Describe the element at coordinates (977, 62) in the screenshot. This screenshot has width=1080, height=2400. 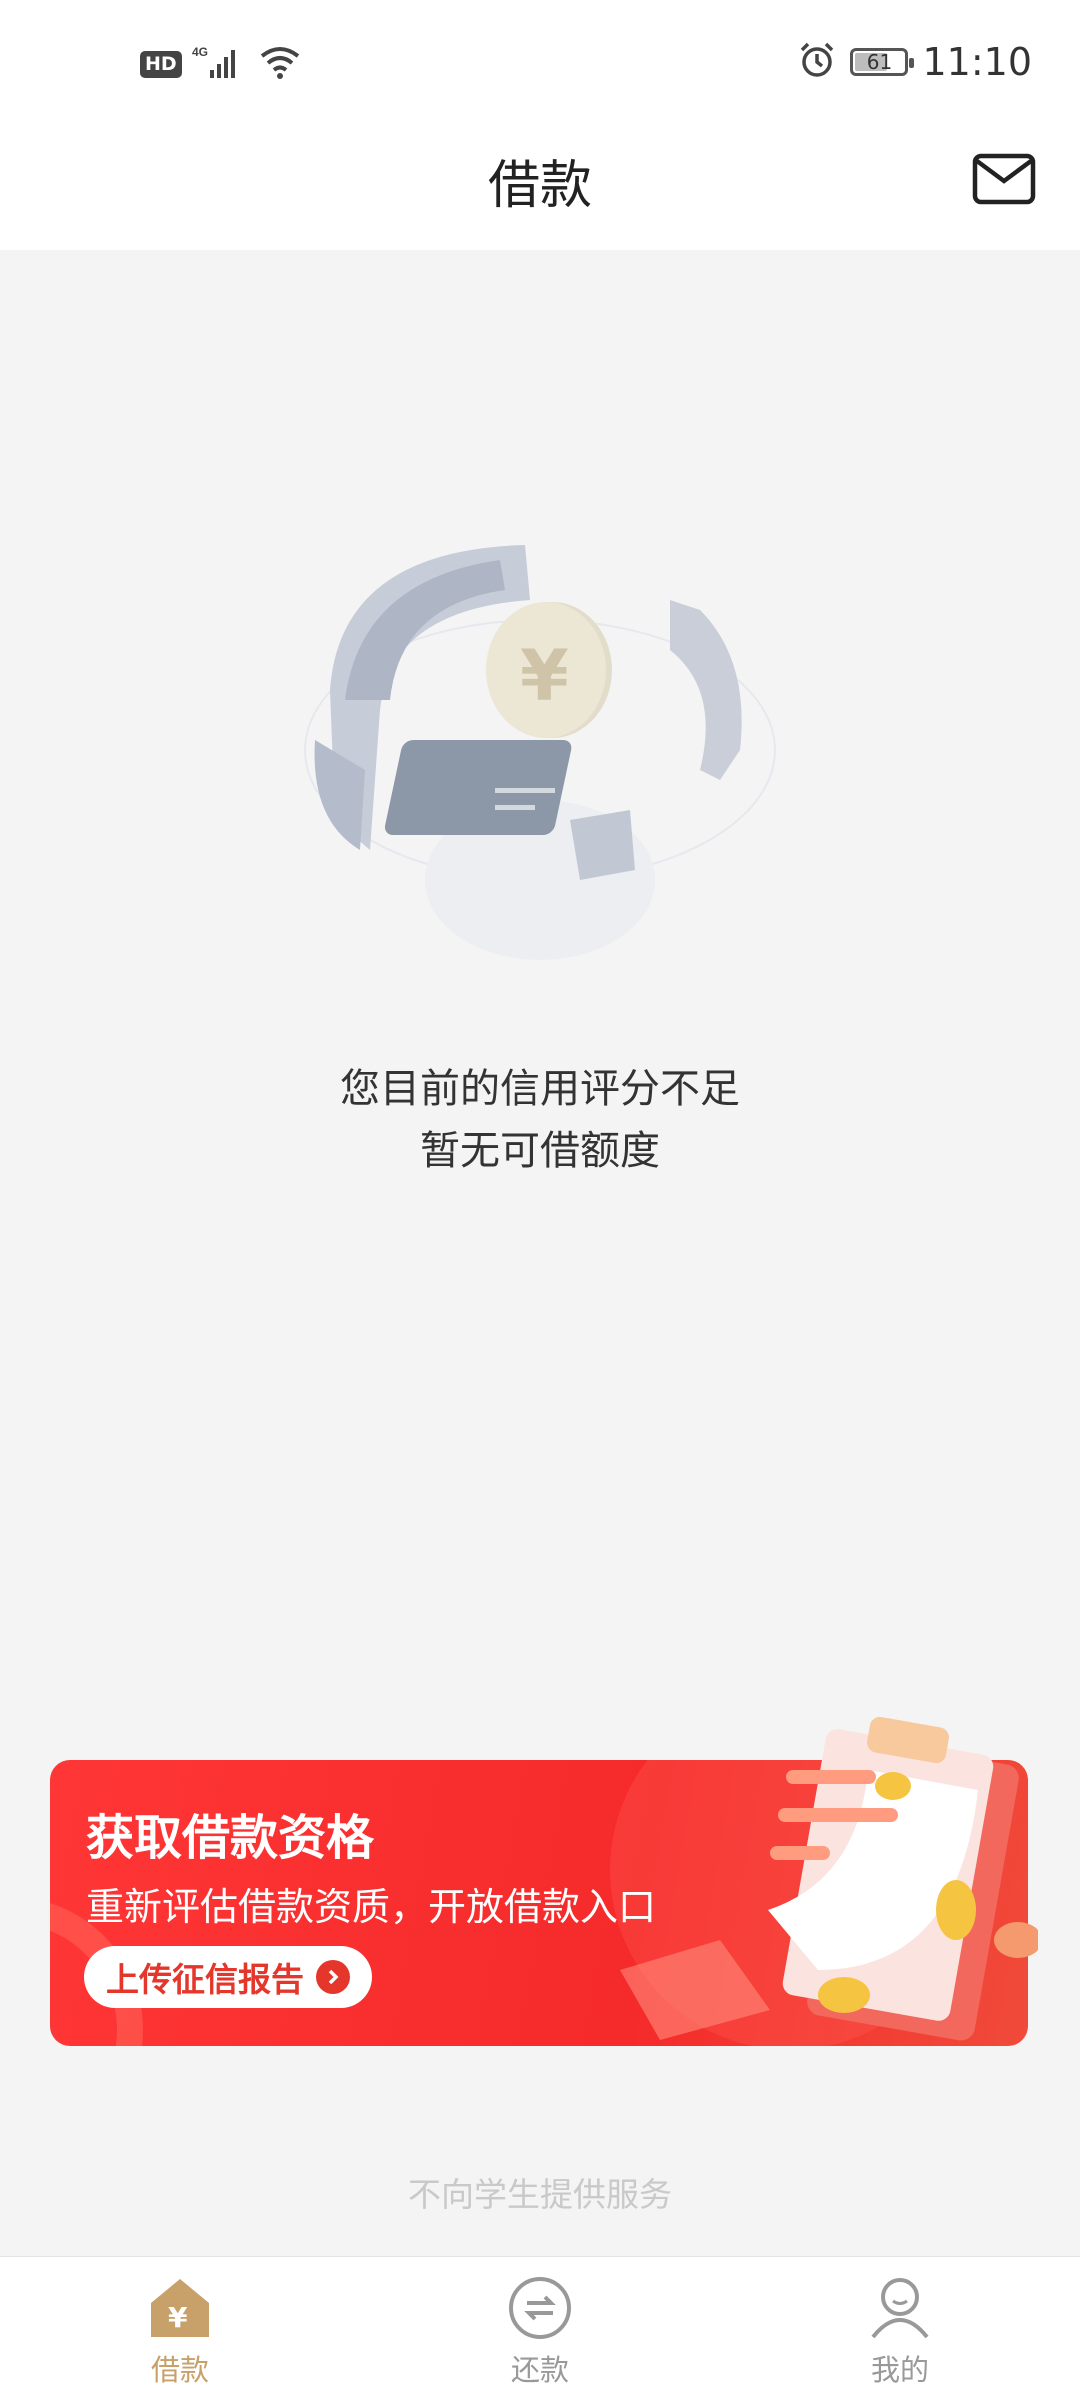
I see `status-time: 11:10` at that location.